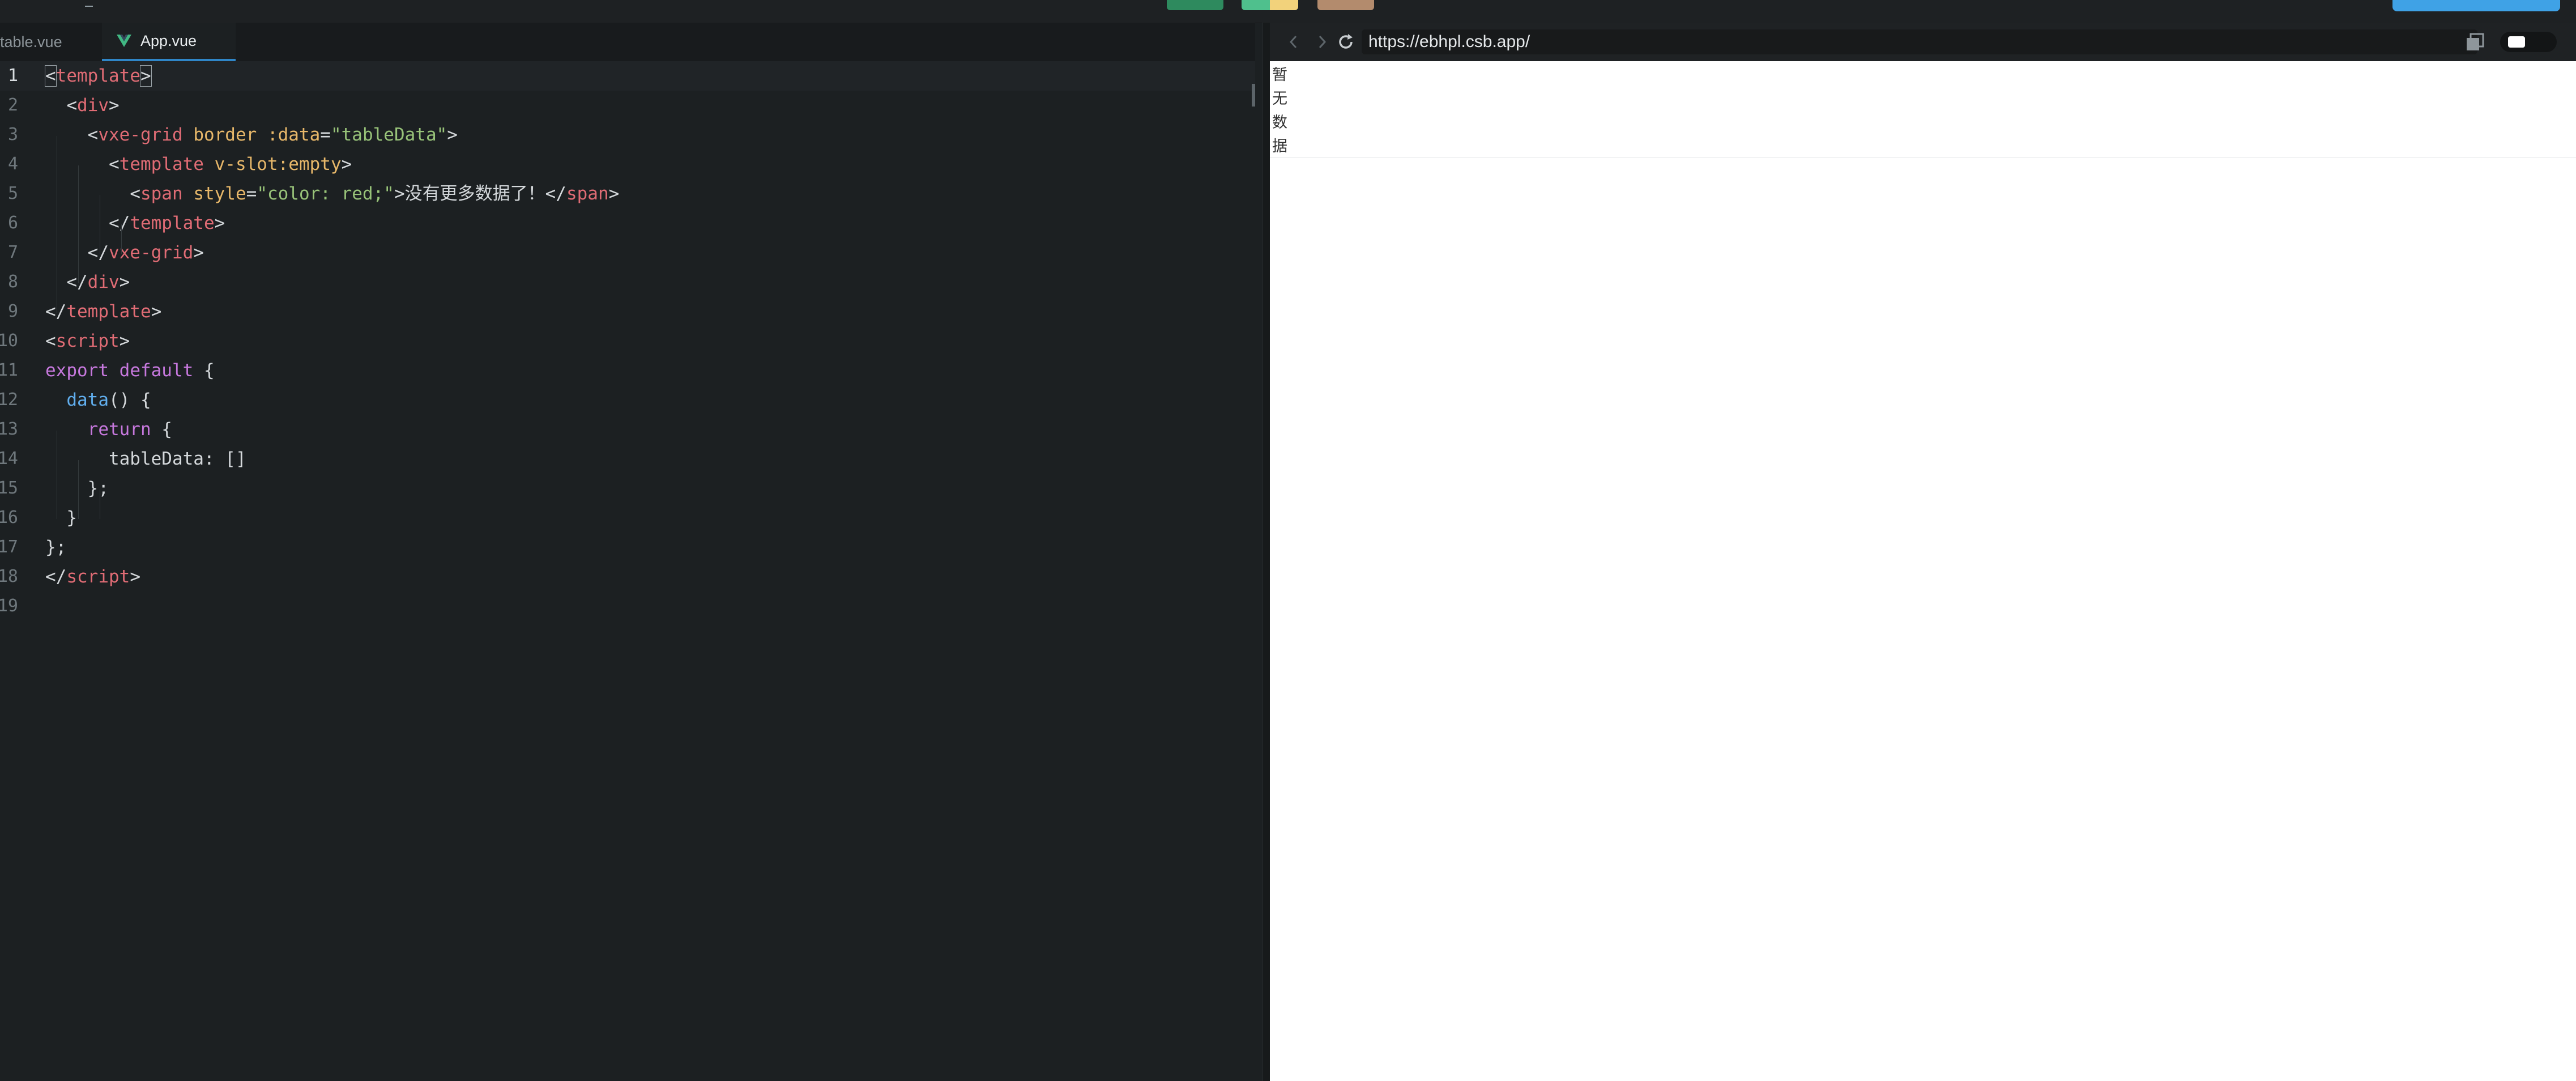 The height and width of the screenshot is (1081, 2576). What do you see at coordinates (9, 370) in the screenshot?
I see `line-number: 11` at bounding box center [9, 370].